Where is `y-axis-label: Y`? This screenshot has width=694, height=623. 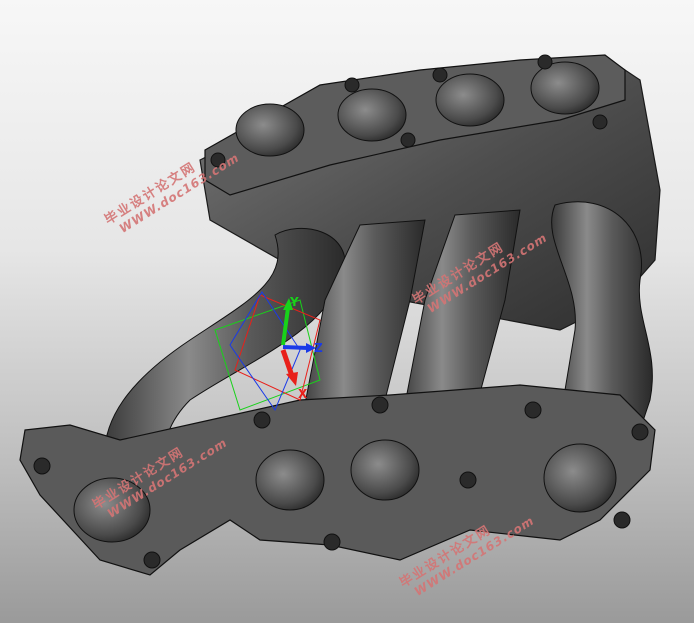 y-axis-label: Y is located at coordinates (294, 302).